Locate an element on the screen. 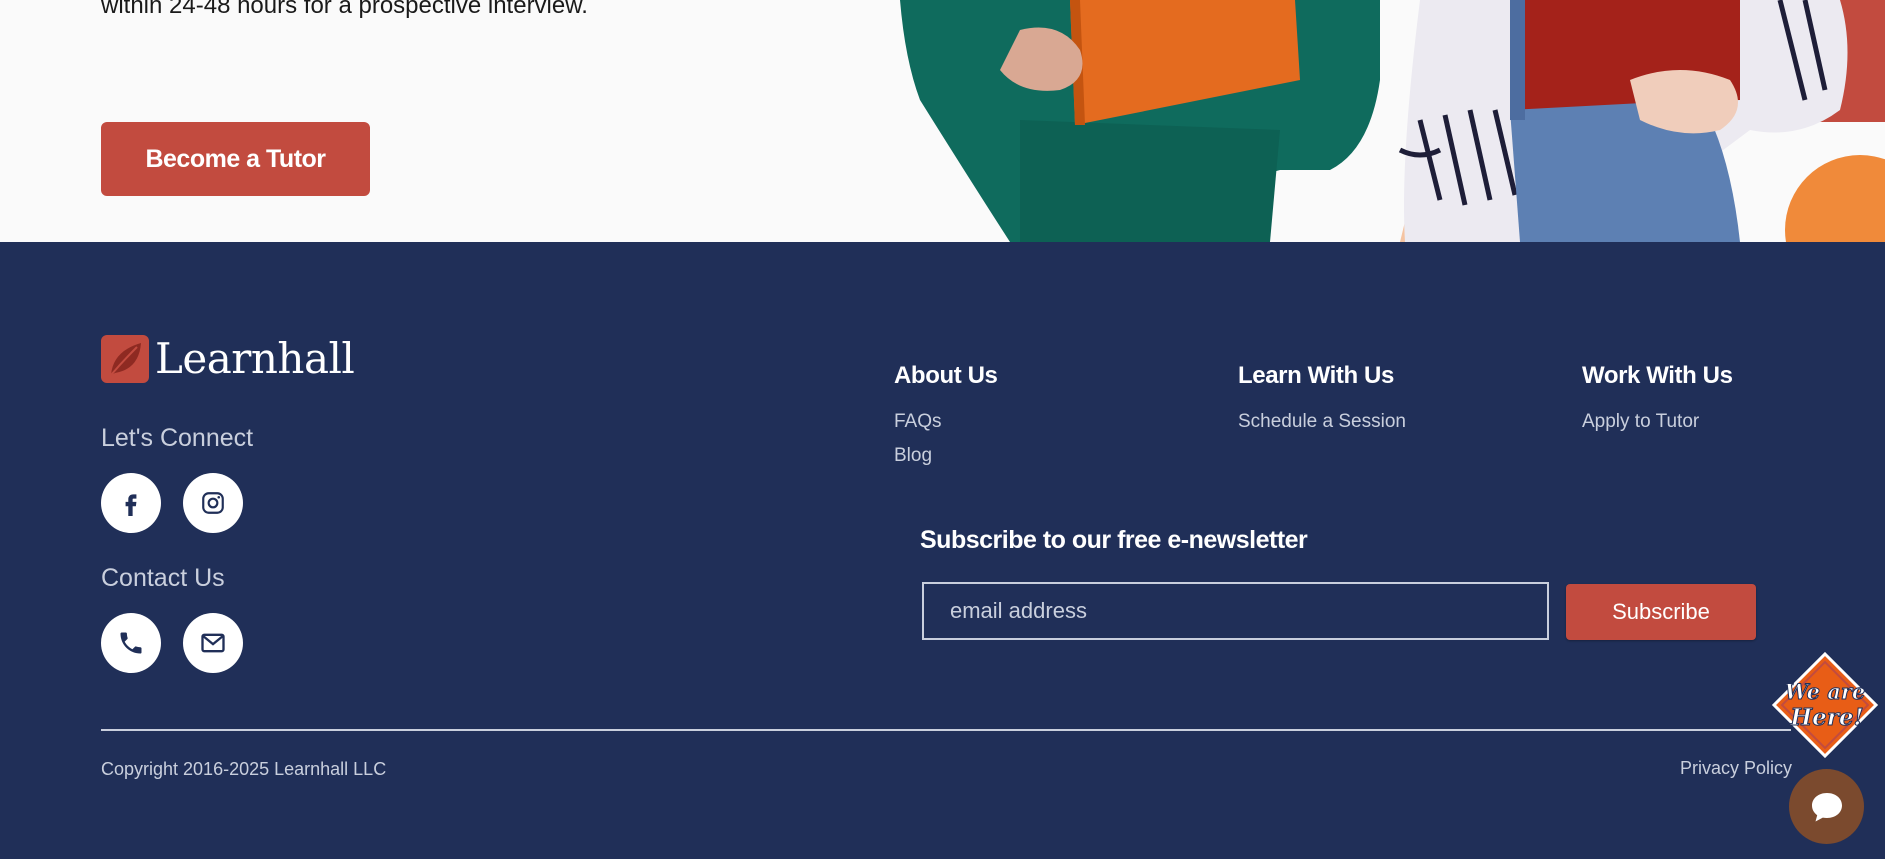 This screenshot has height=859, width=1885. about-us-heading: About Us is located at coordinates (946, 375).